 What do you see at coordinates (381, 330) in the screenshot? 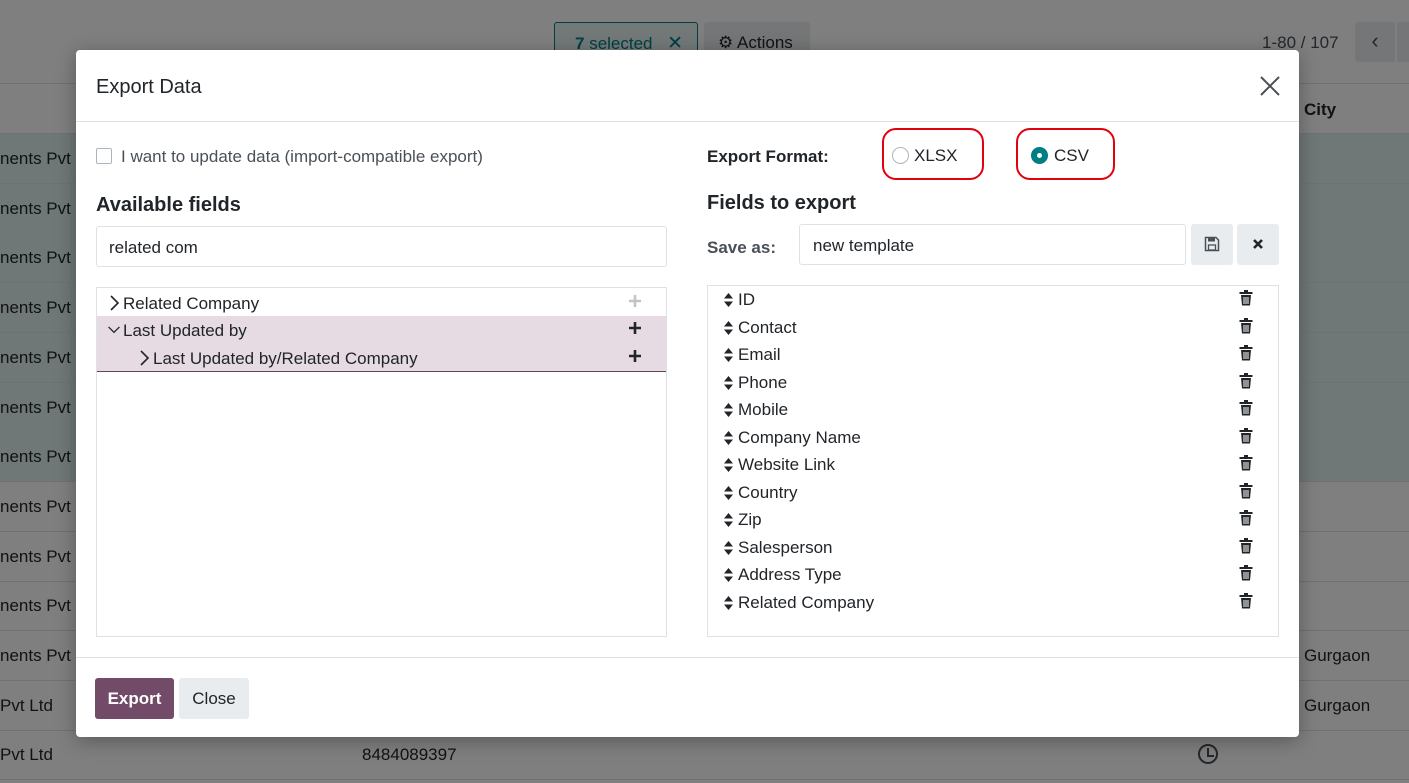
I see `tree-item-last-updated-by: Last Updated by` at bounding box center [381, 330].